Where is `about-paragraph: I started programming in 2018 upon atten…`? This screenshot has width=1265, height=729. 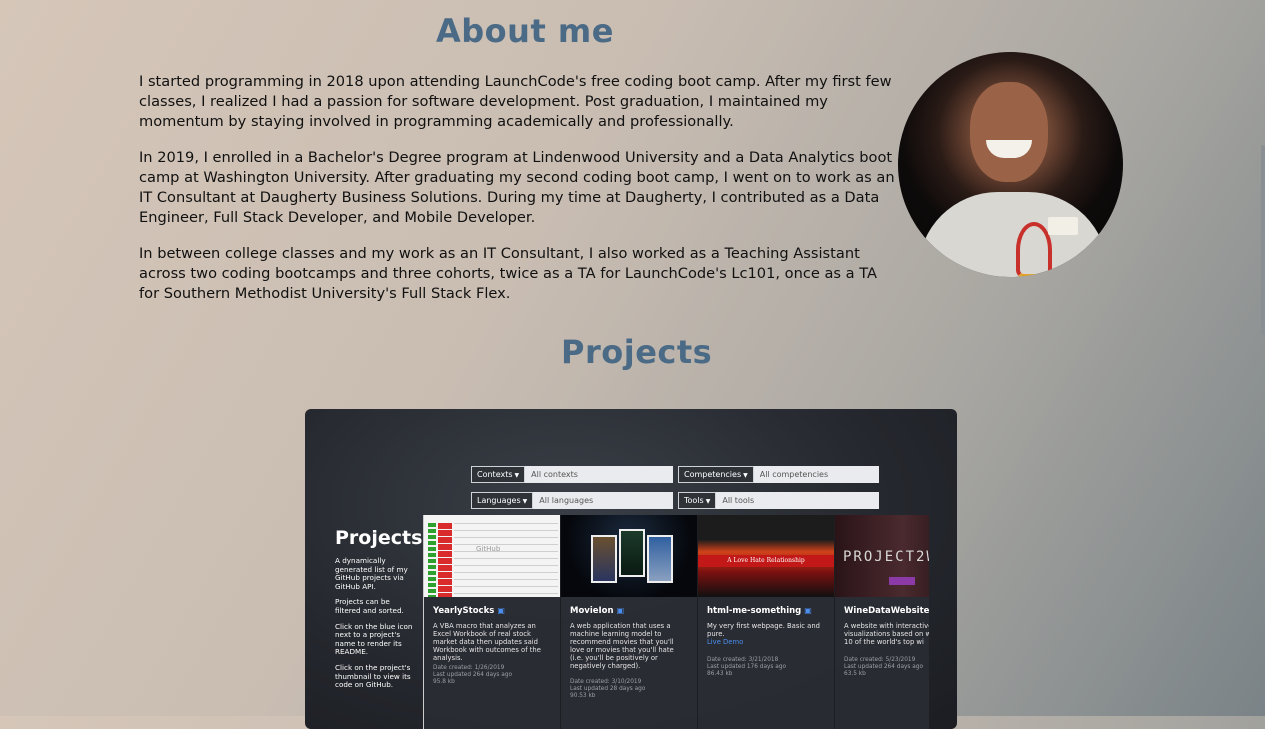
about-paragraph: I started programming in 2018 upon atten… is located at coordinates (515, 101).